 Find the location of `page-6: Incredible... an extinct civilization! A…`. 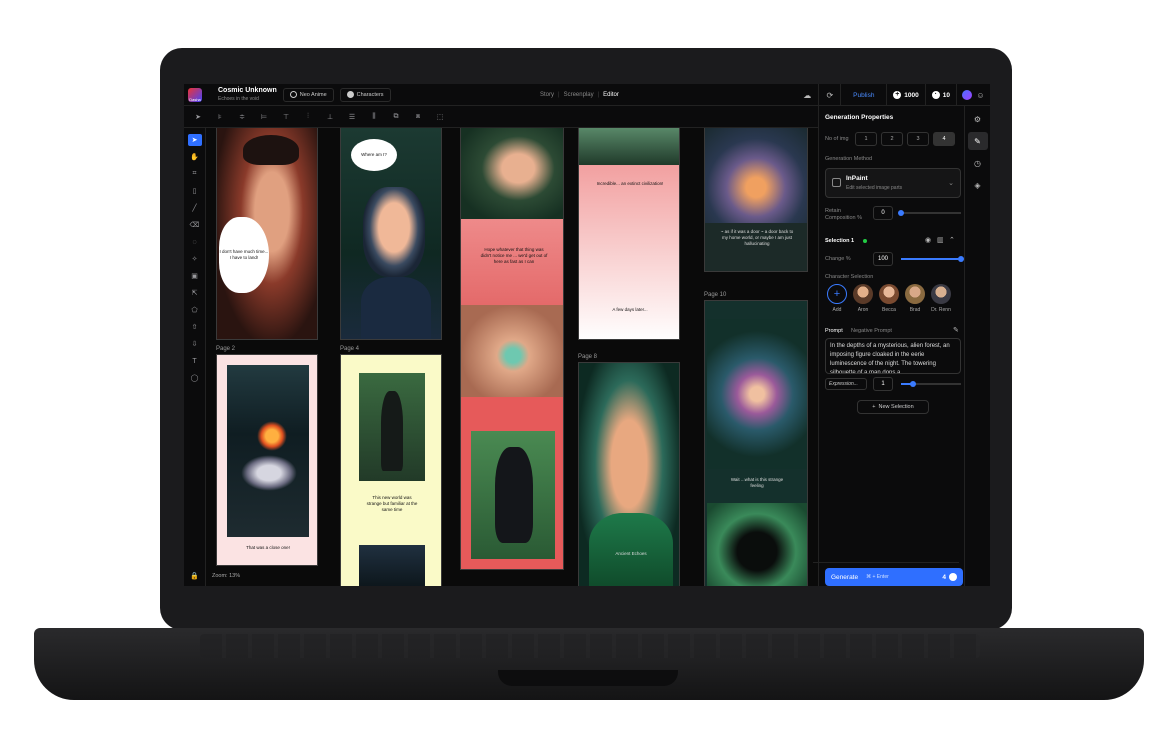

page-6: Incredible... an extinct civilization! A… is located at coordinates (629, 234).